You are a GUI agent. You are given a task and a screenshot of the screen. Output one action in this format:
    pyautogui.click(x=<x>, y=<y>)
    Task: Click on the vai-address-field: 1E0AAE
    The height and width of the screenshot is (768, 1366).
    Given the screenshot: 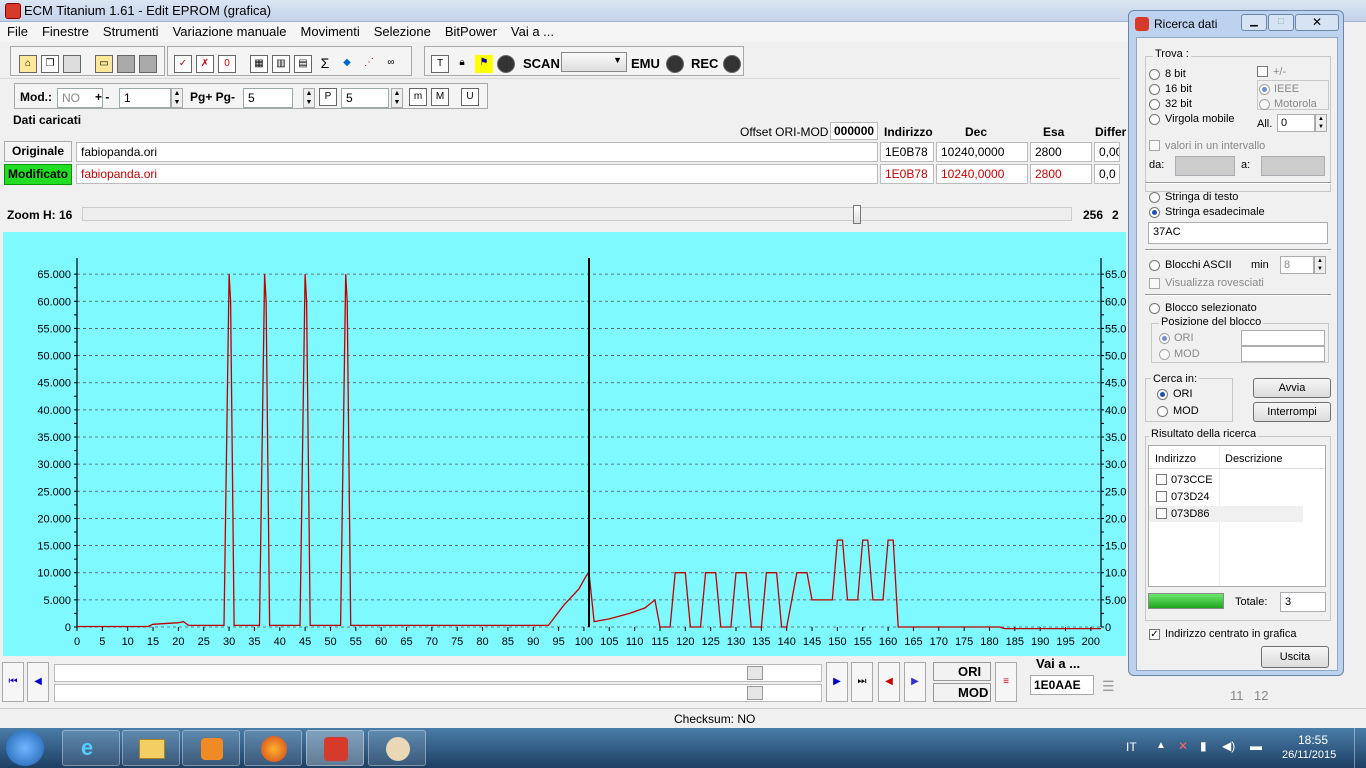 What is the action you would take?
    pyautogui.click(x=1062, y=685)
    